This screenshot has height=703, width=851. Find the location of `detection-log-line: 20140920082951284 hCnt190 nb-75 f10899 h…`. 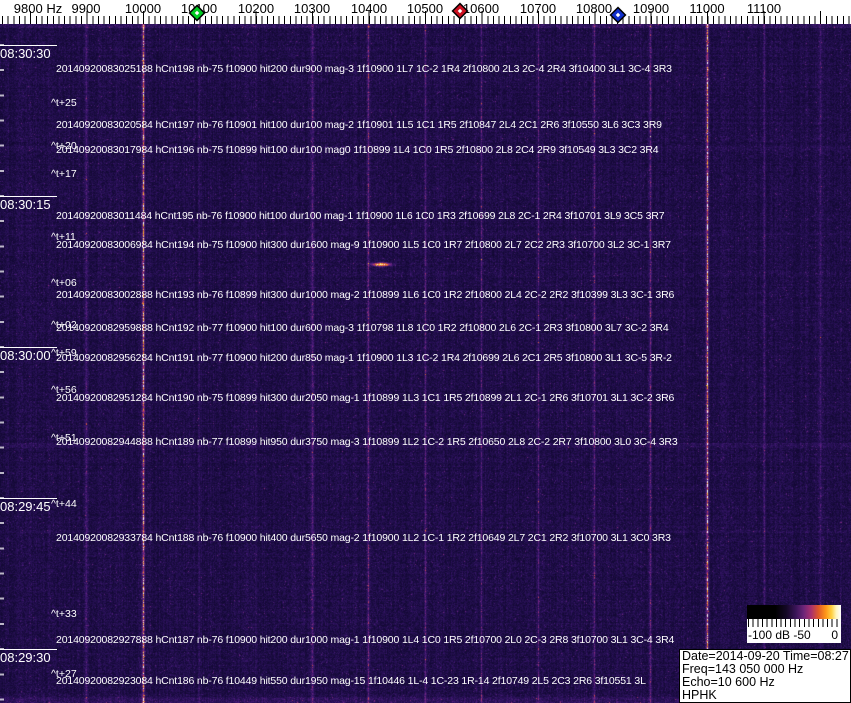

detection-log-line: 20140920082951284 hCnt190 nb-75 f10899 h… is located at coordinates (365, 398).